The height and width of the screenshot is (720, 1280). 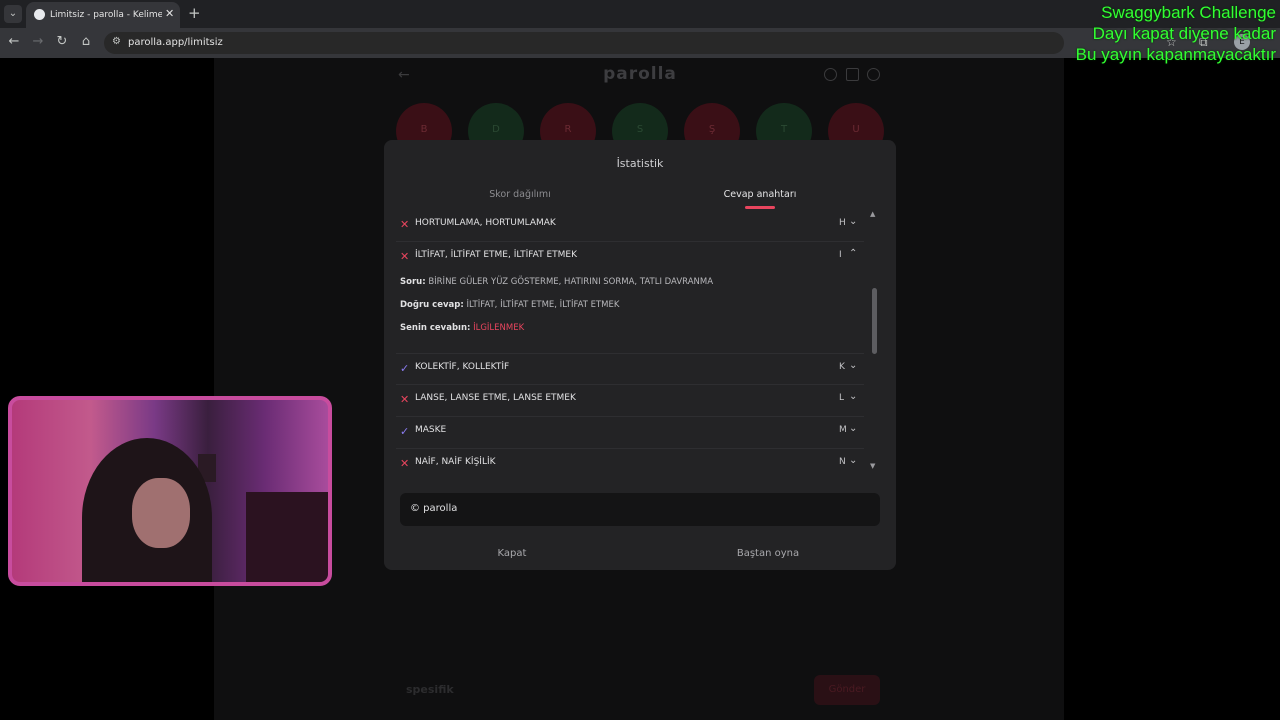 I want to click on active-tab-indicator, so click(x=760, y=207).